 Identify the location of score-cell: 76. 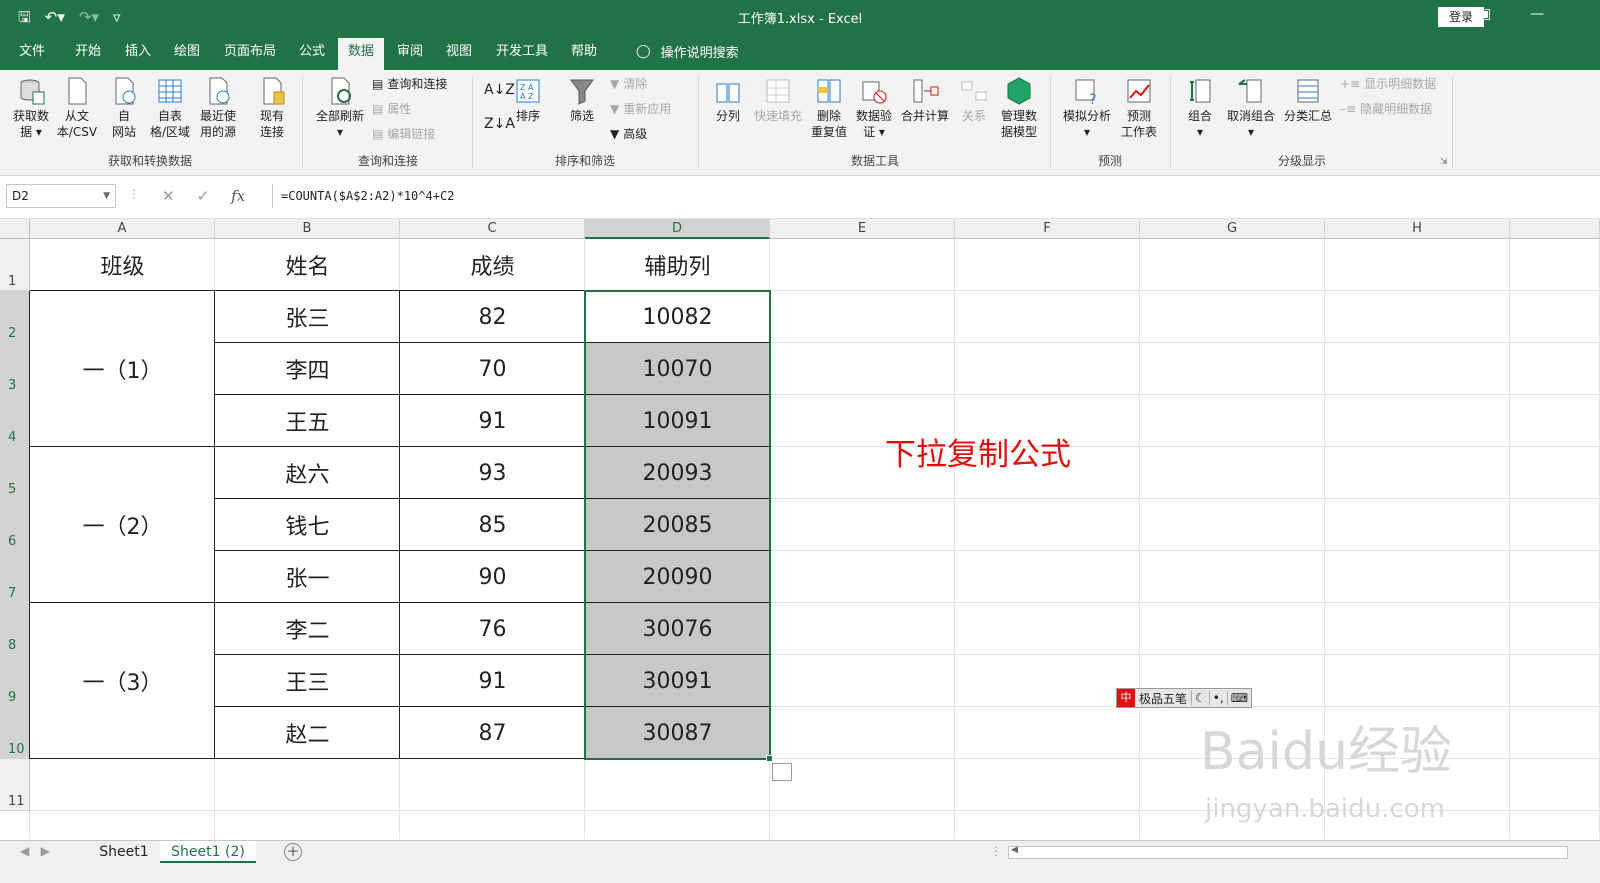
(492, 629).